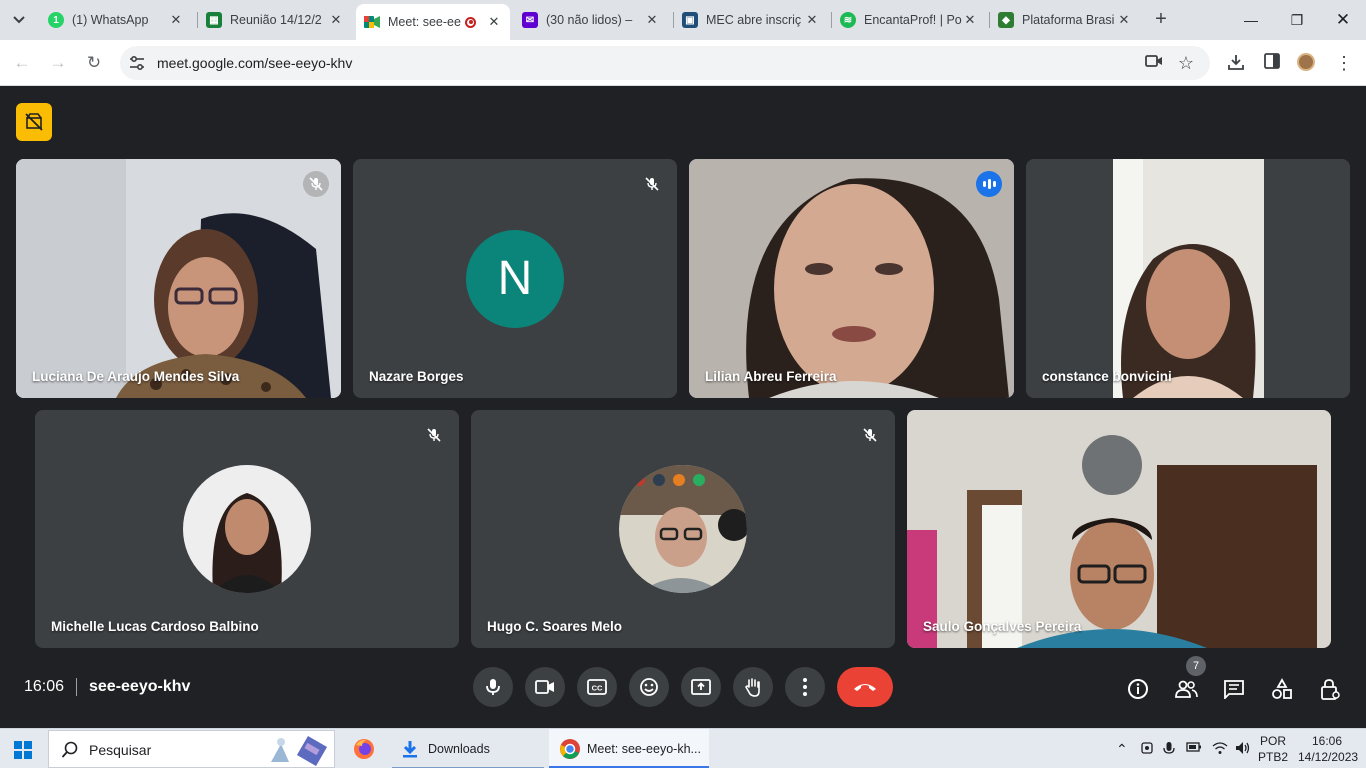 The width and height of the screenshot is (1366, 768). Describe the element at coordinates (545, 687) in the screenshot. I see `camera-button` at that location.